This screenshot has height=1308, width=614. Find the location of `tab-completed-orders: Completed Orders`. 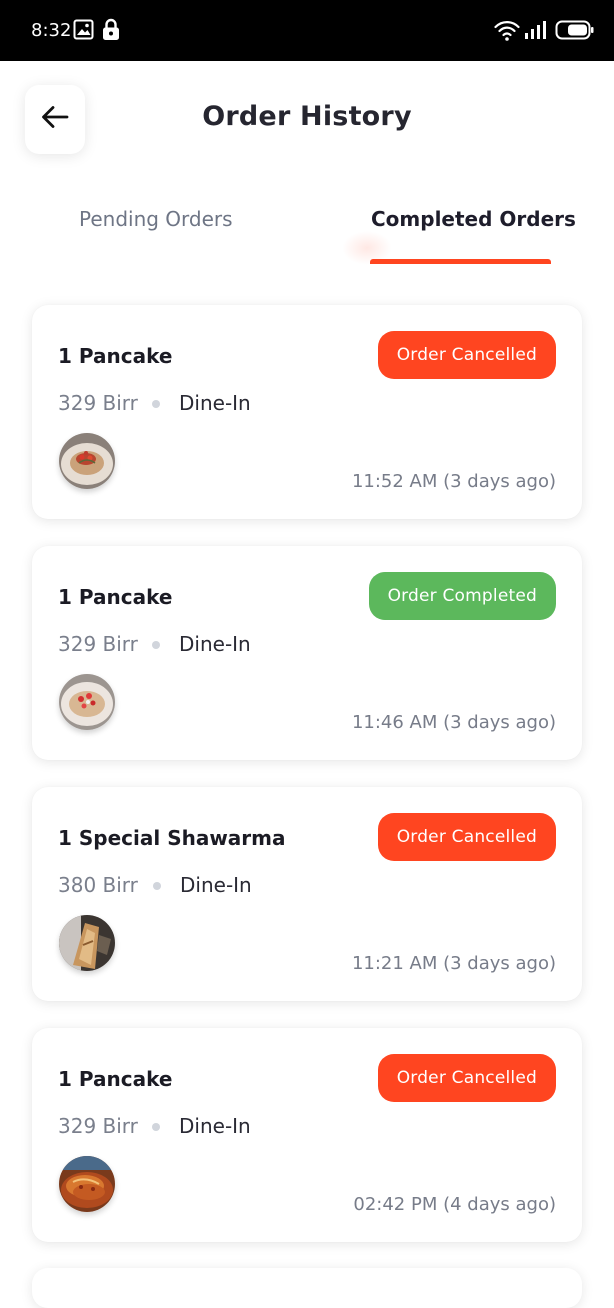

tab-completed-orders: Completed Orders is located at coordinates (473, 219).